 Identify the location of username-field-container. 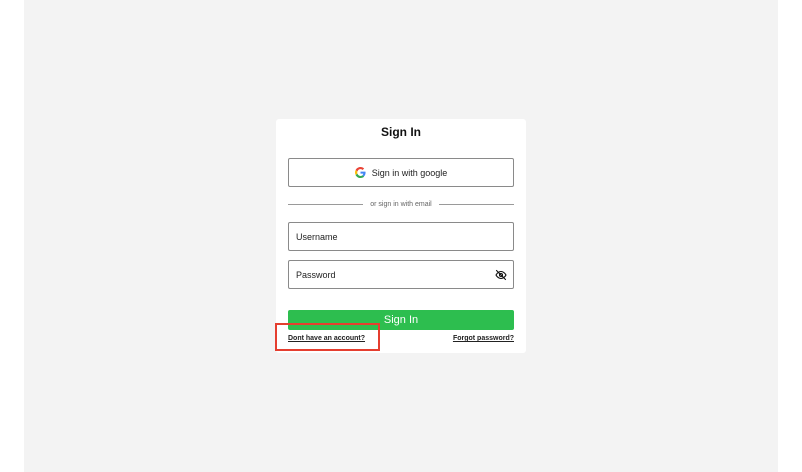
(401, 236).